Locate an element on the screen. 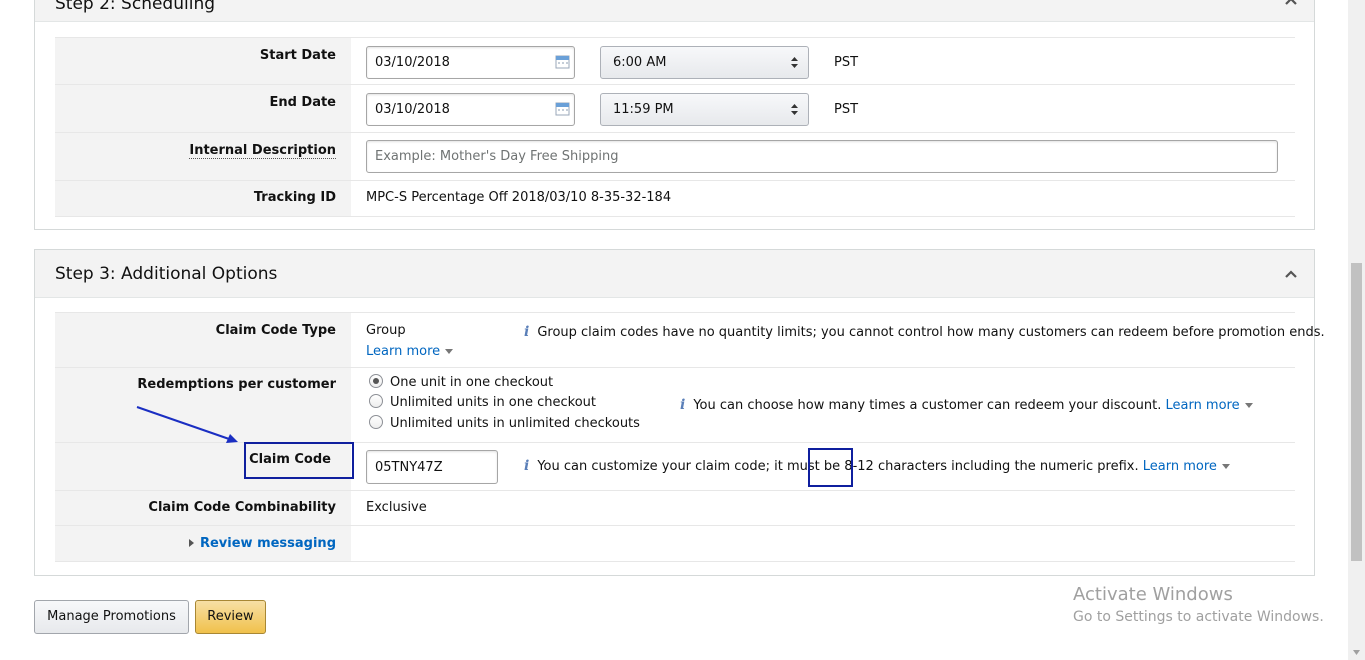 Image resolution: width=1365 pixels, height=660 pixels. start-date-input is located at coordinates (470, 62).